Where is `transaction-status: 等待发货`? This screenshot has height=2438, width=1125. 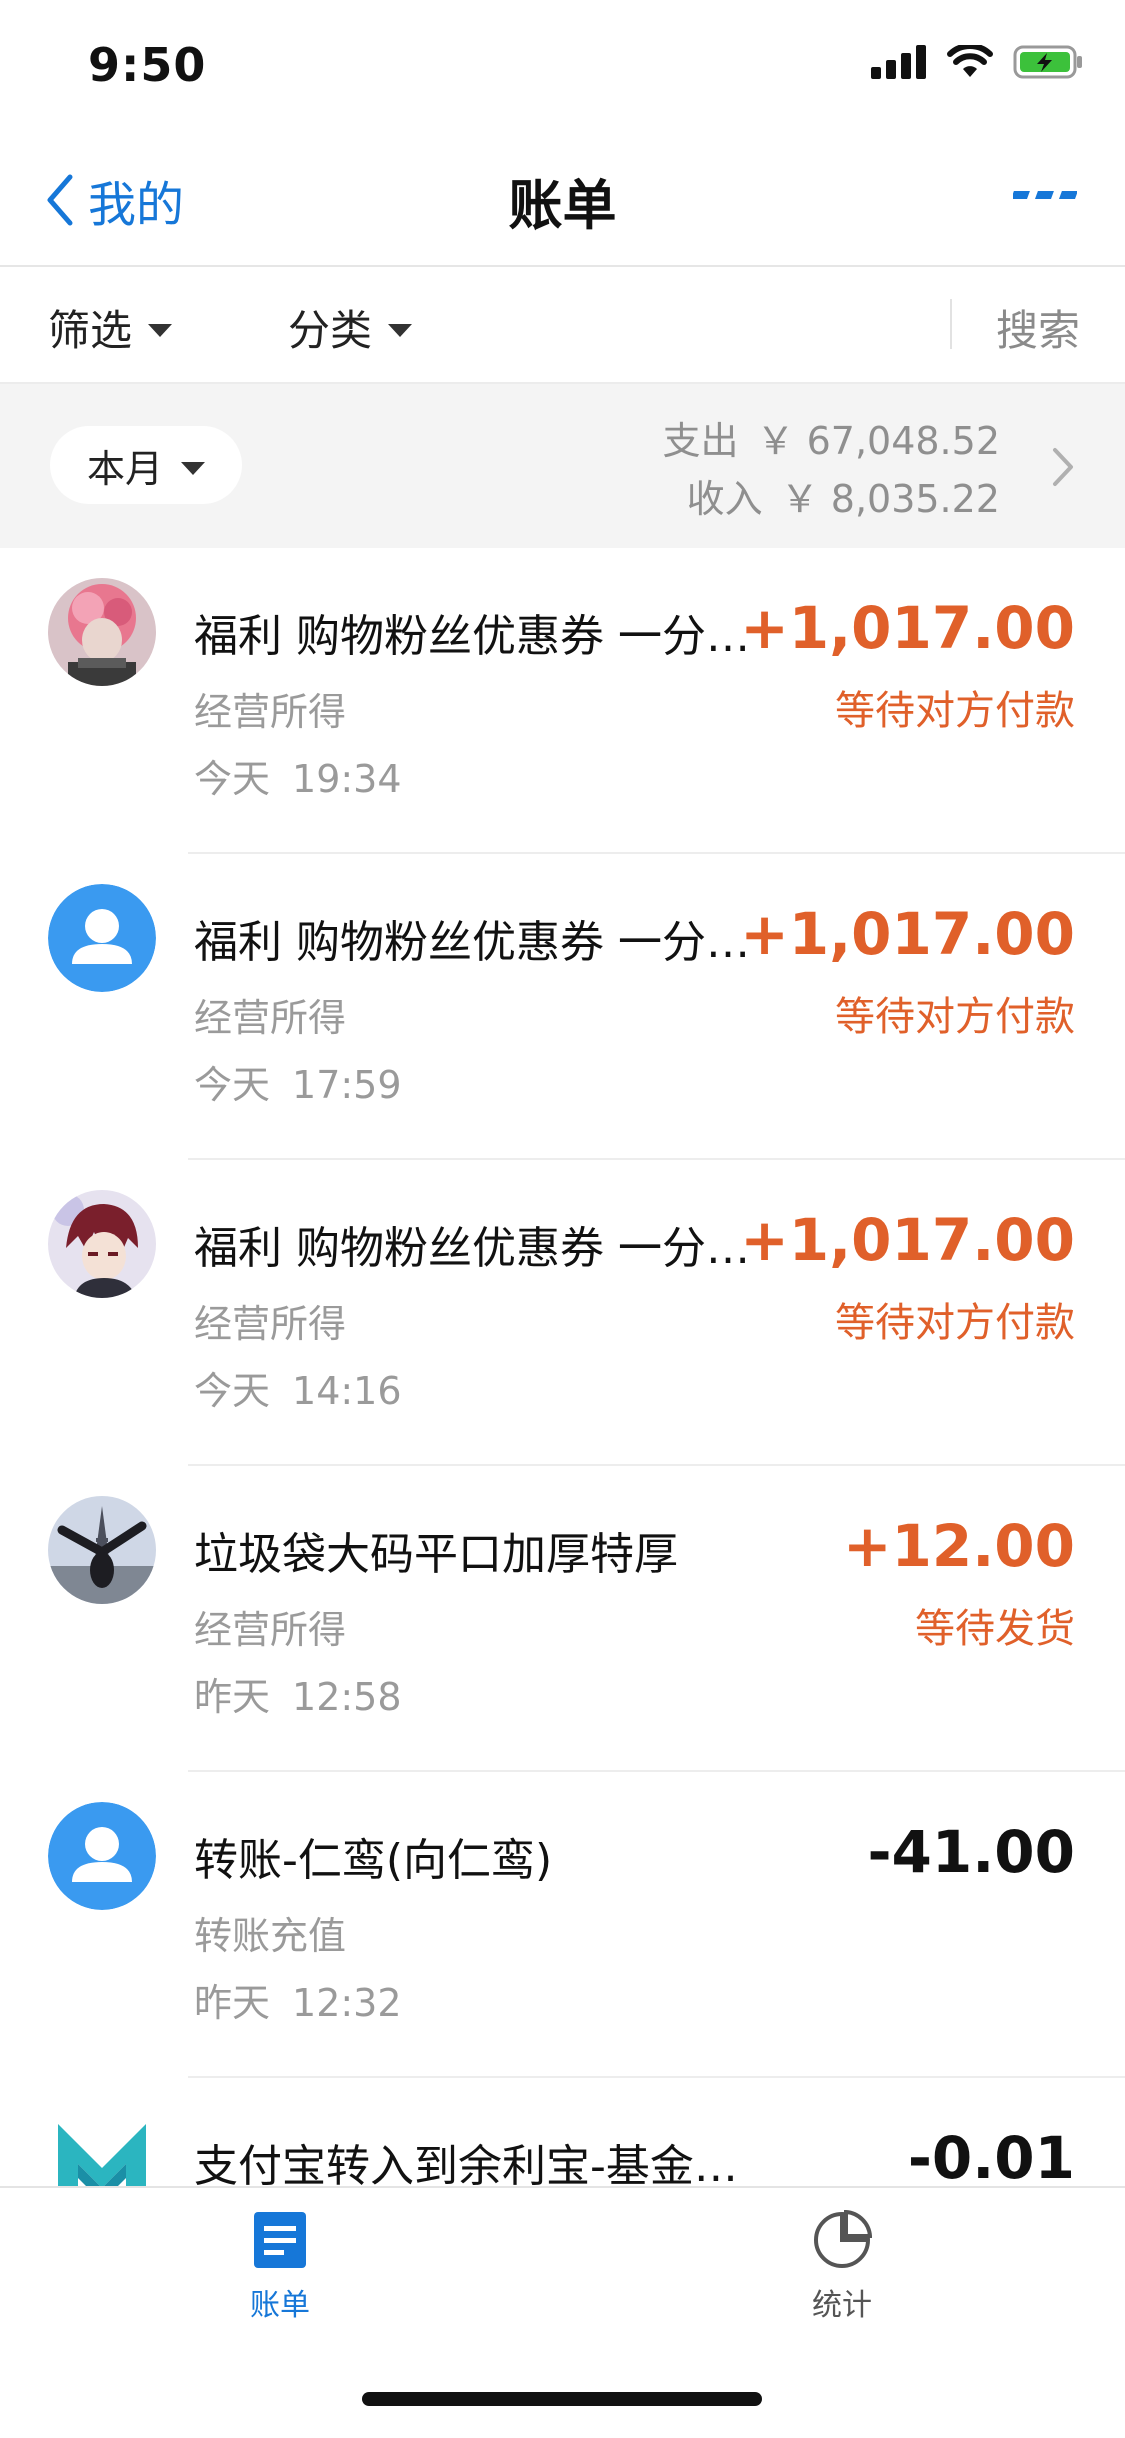 transaction-status: 等待发货 is located at coordinates (995, 1629).